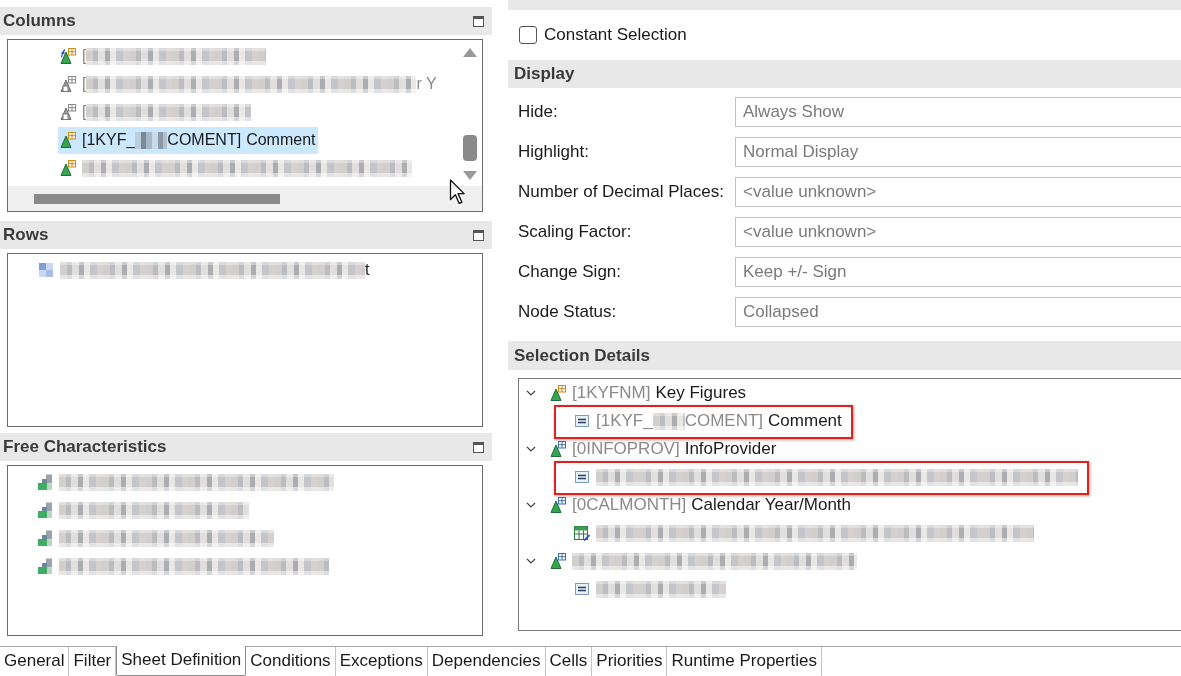  I want to click on panel-title: Free Characteristics, so click(85, 447).